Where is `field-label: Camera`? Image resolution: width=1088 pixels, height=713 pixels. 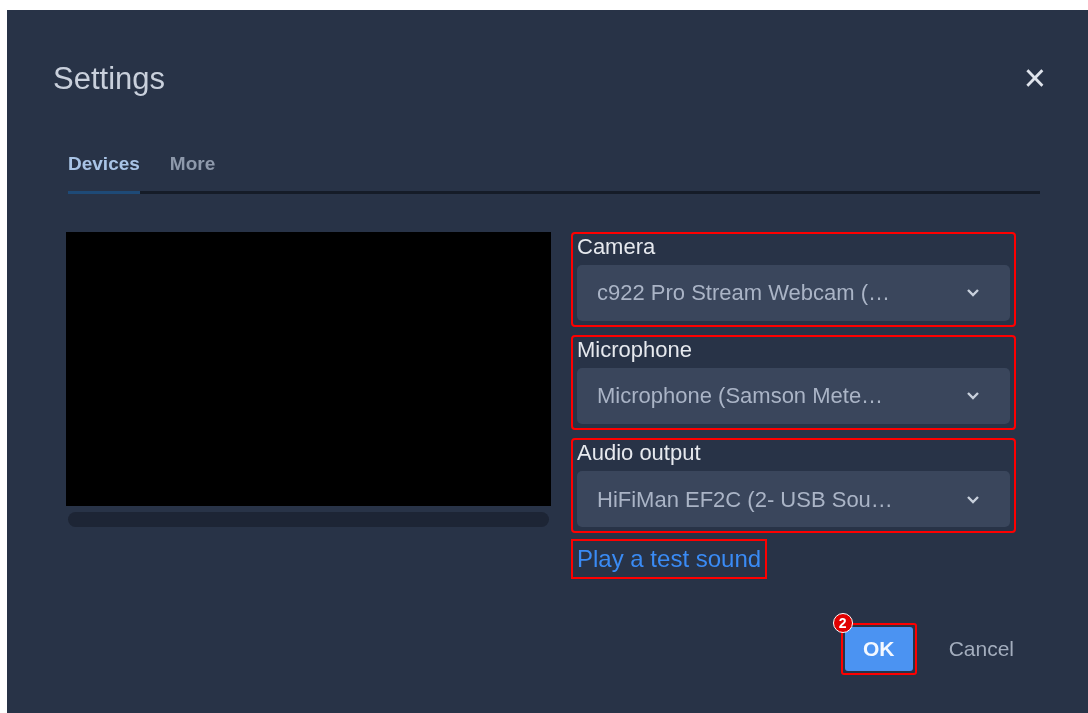 field-label: Camera is located at coordinates (617, 246).